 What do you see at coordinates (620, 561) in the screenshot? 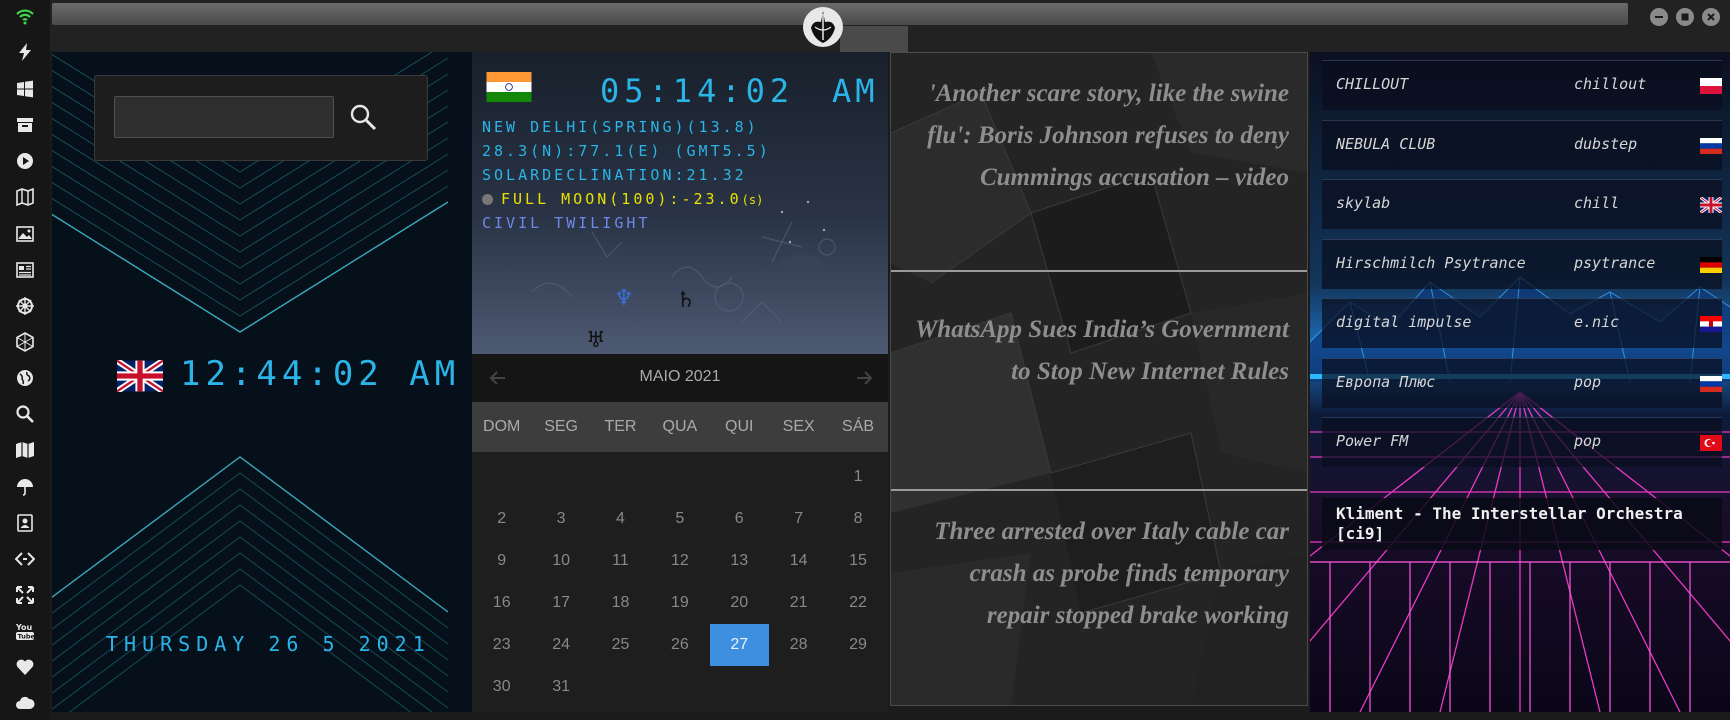
I see `calendar-day: 11` at bounding box center [620, 561].